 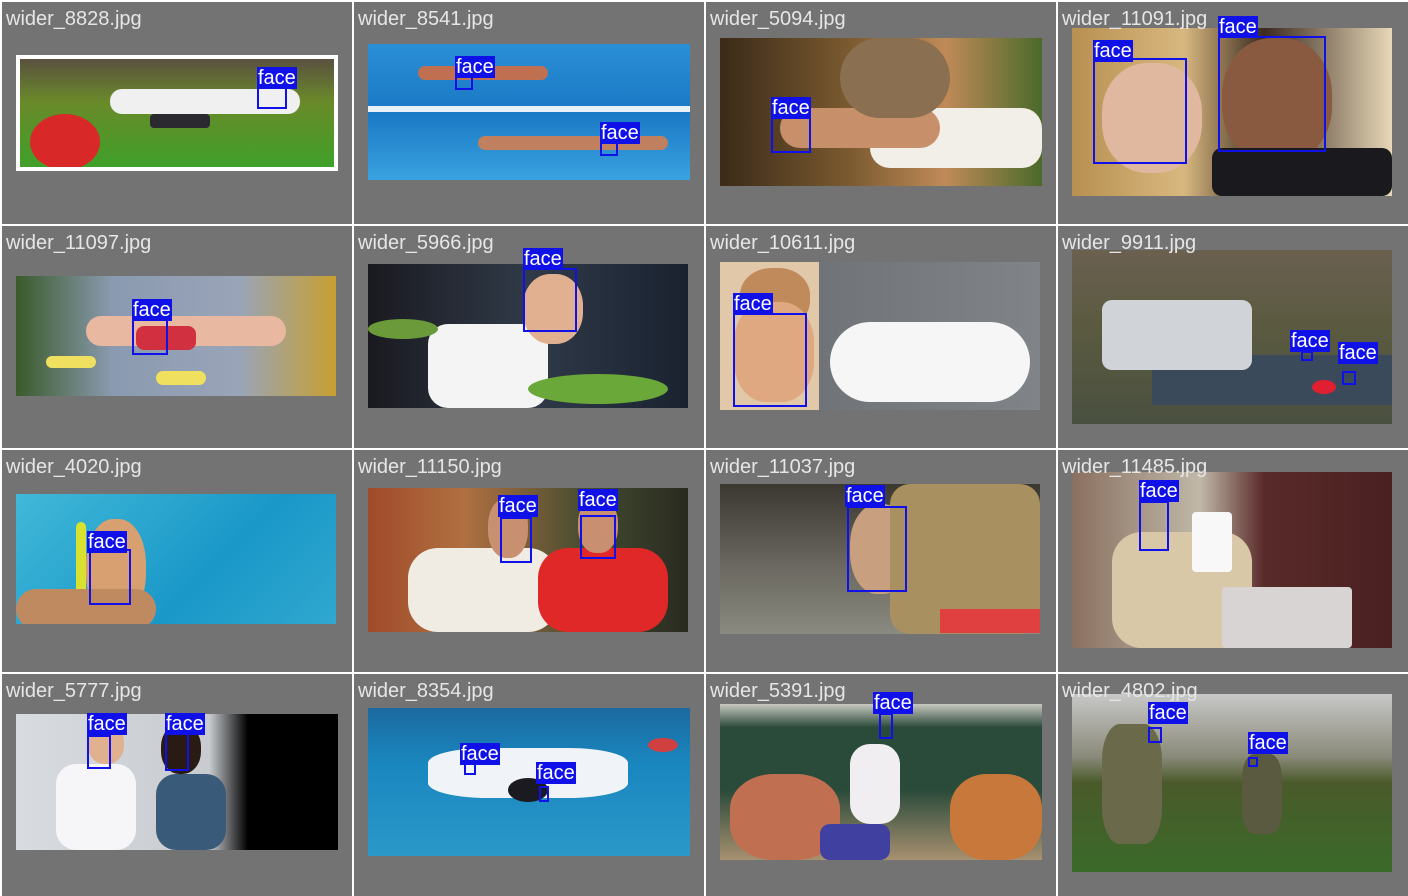 I want to click on result-tile: wider_10611.jpg face, so click(x=881, y=337).